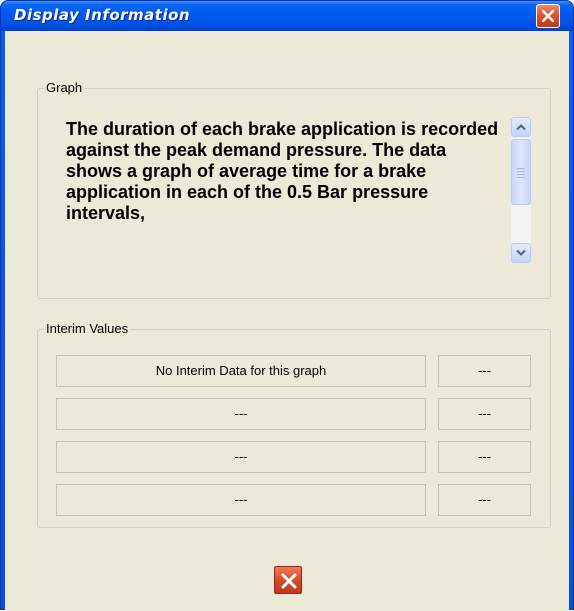  What do you see at coordinates (87, 329) in the screenshot?
I see `interim-group-label: Interim Values` at bounding box center [87, 329].